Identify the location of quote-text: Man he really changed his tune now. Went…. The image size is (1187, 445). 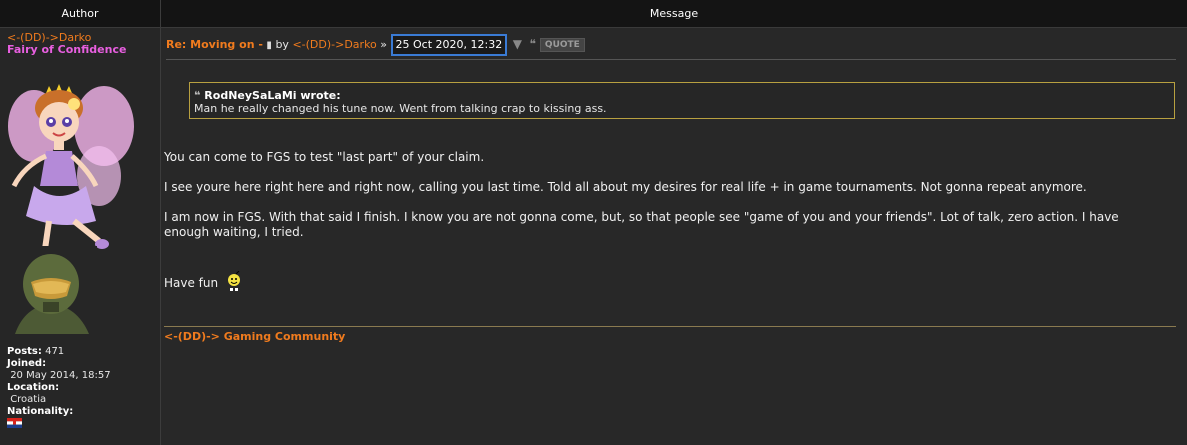
(400, 108).